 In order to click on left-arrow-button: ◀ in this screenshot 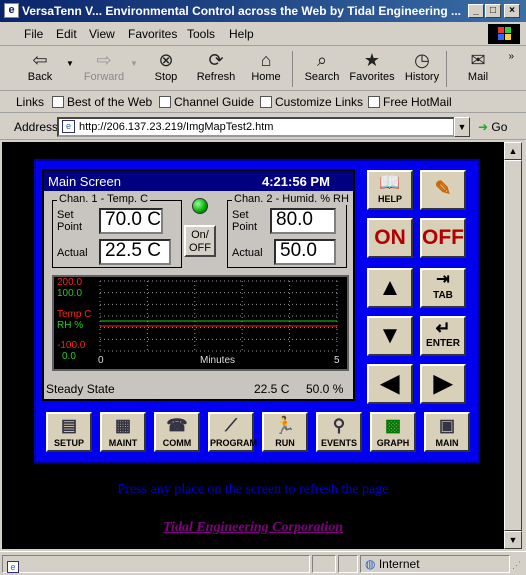, I will do `click(390, 384)`.